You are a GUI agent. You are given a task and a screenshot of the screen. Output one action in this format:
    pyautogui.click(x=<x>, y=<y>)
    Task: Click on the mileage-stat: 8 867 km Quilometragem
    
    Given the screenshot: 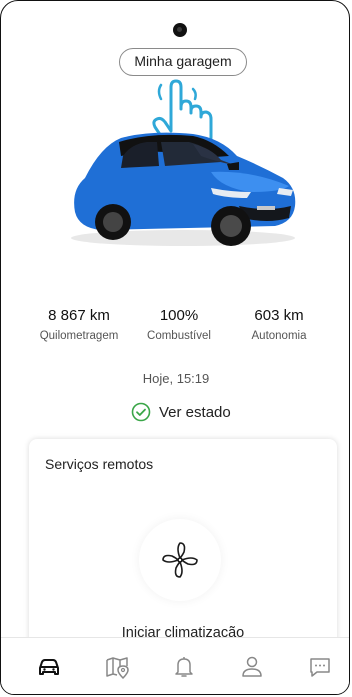 What is the action you would take?
    pyautogui.click(x=79, y=324)
    